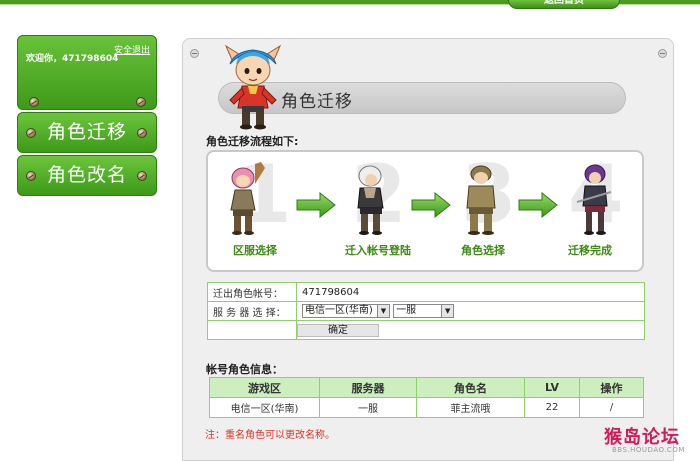 The width and height of the screenshot is (700, 461). What do you see at coordinates (406, 310) in the screenshot?
I see `server-select-value: 一服` at bounding box center [406, 310].